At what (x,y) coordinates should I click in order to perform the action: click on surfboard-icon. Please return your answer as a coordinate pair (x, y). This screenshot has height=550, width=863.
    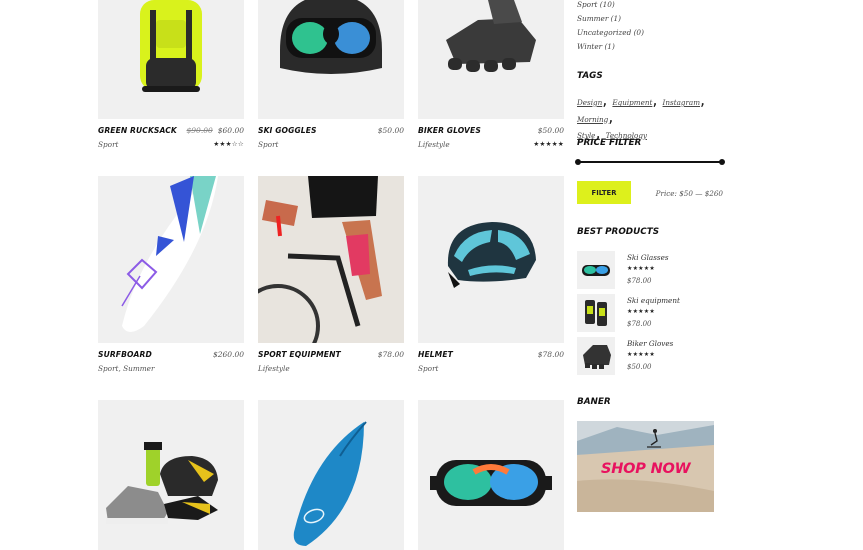
    Looking at the image, I should click on (169, 254).